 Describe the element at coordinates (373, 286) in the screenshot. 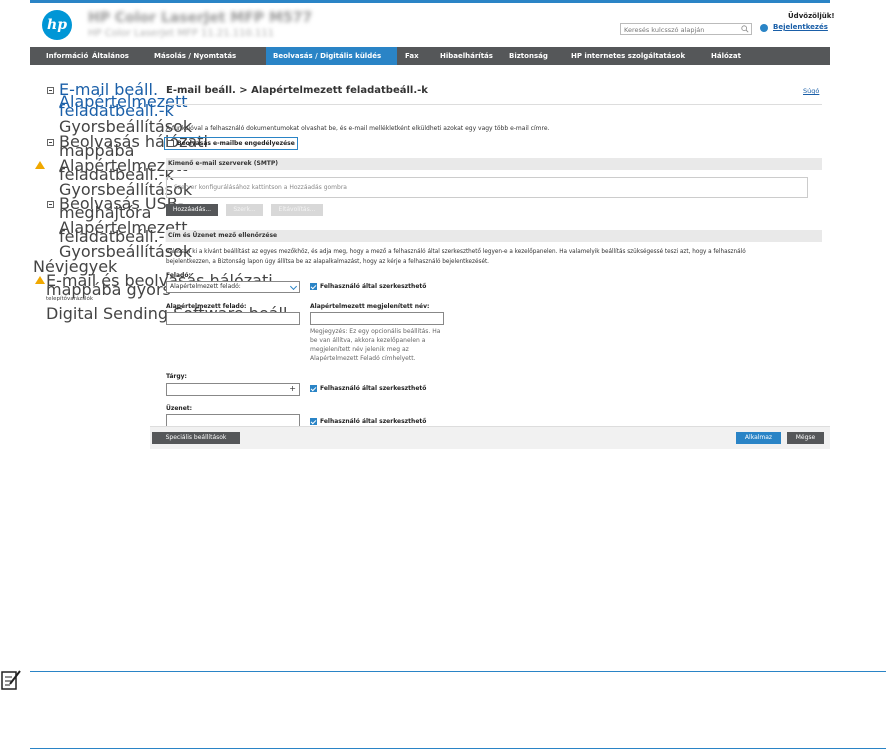

I see `from-editable-label: Felhasználó által szerkeszthető` at that location.